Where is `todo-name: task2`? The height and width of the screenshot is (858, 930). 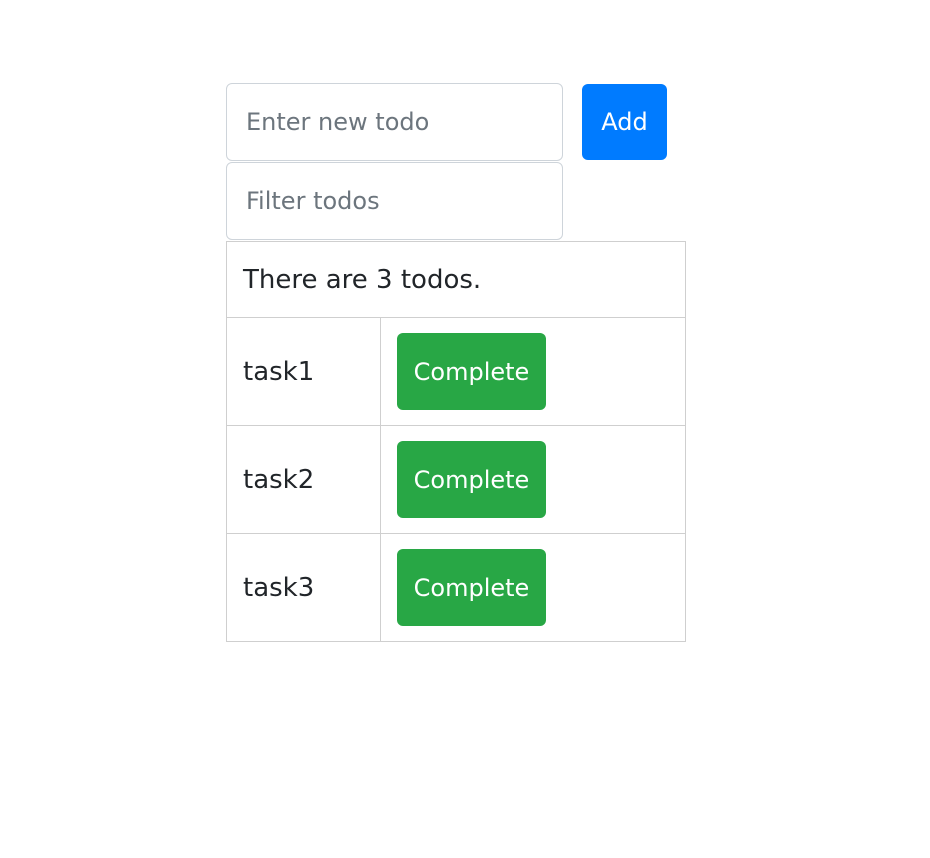
todo-name: task2 is located at coordinates (303, 479).